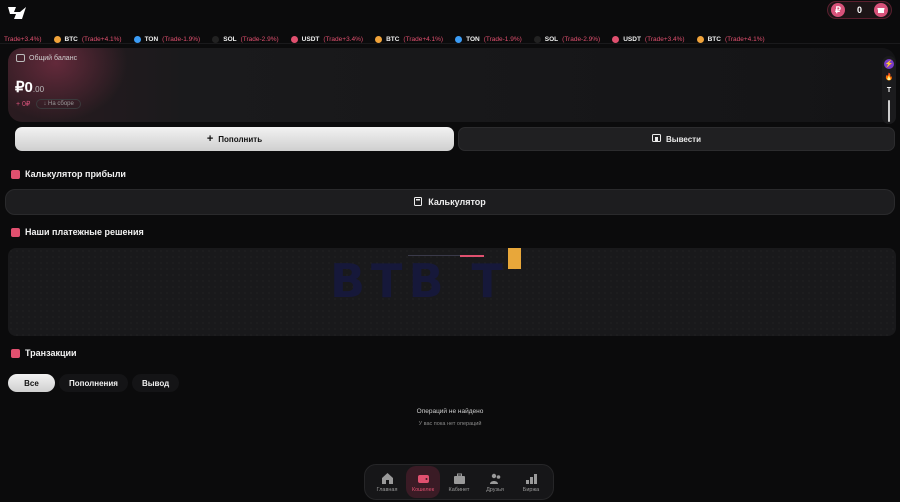  Describe the element at coordinates (452, 85) in the screenshot. I see `balance-card: Общий баланс ₽0.00 + 0₽ ↓ На сборе` at that location.